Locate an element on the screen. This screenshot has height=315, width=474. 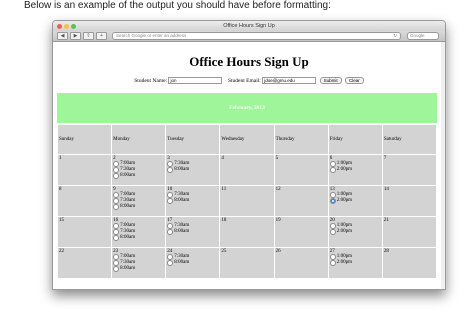
submit-button: Submit is located at coordinates (330, 80).